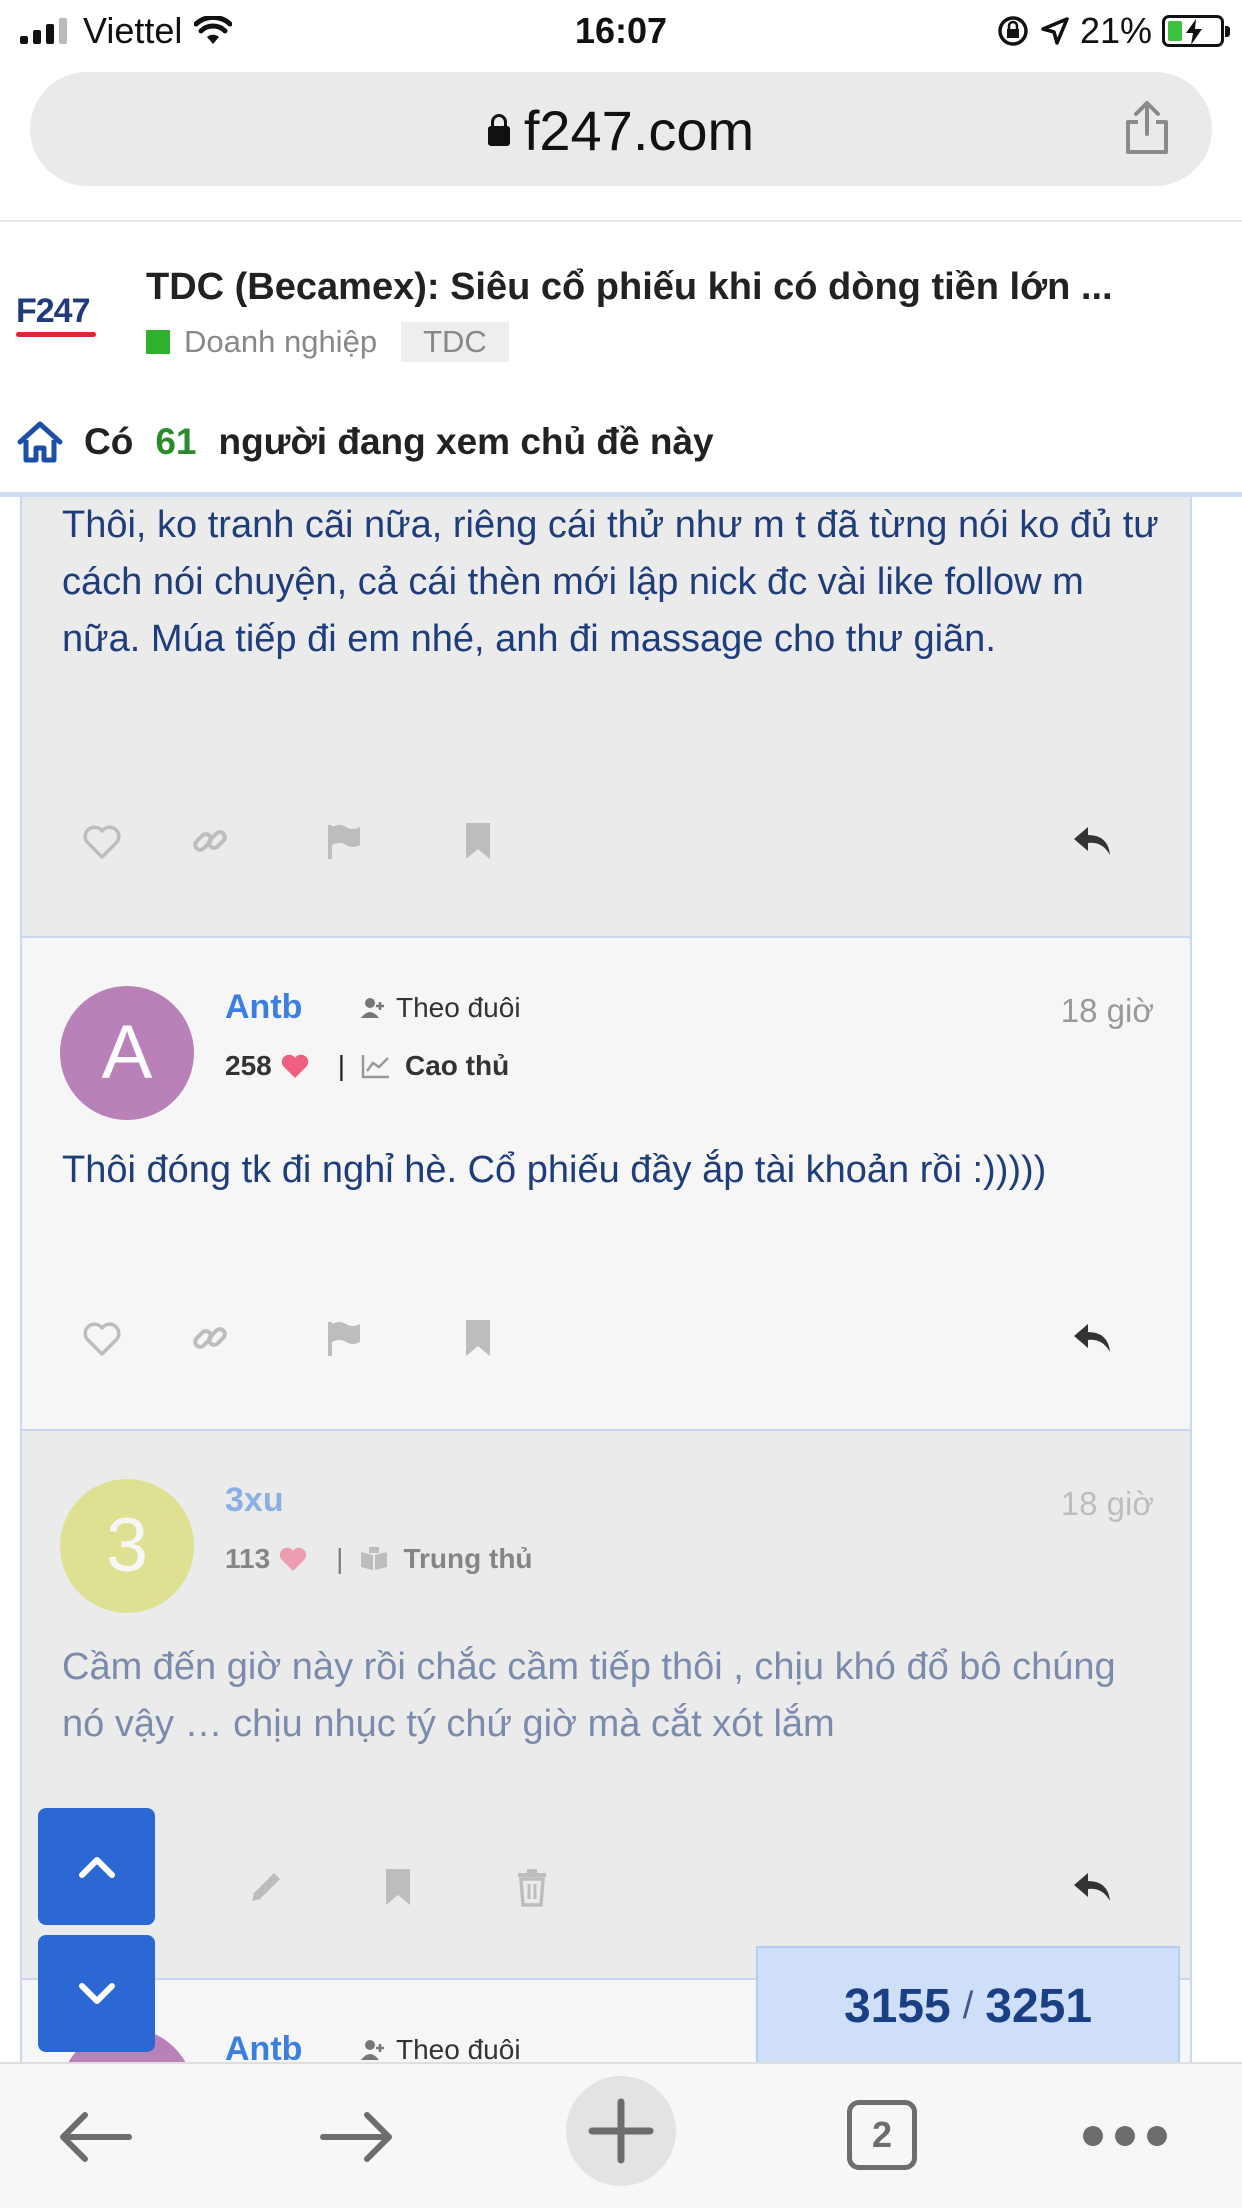 Image resolution: width=1242 pixels, height=2208 pixels. Describe the element at coordinates (897, 2006) in the screenshot. I see `current-post-number: 3155` at that location.